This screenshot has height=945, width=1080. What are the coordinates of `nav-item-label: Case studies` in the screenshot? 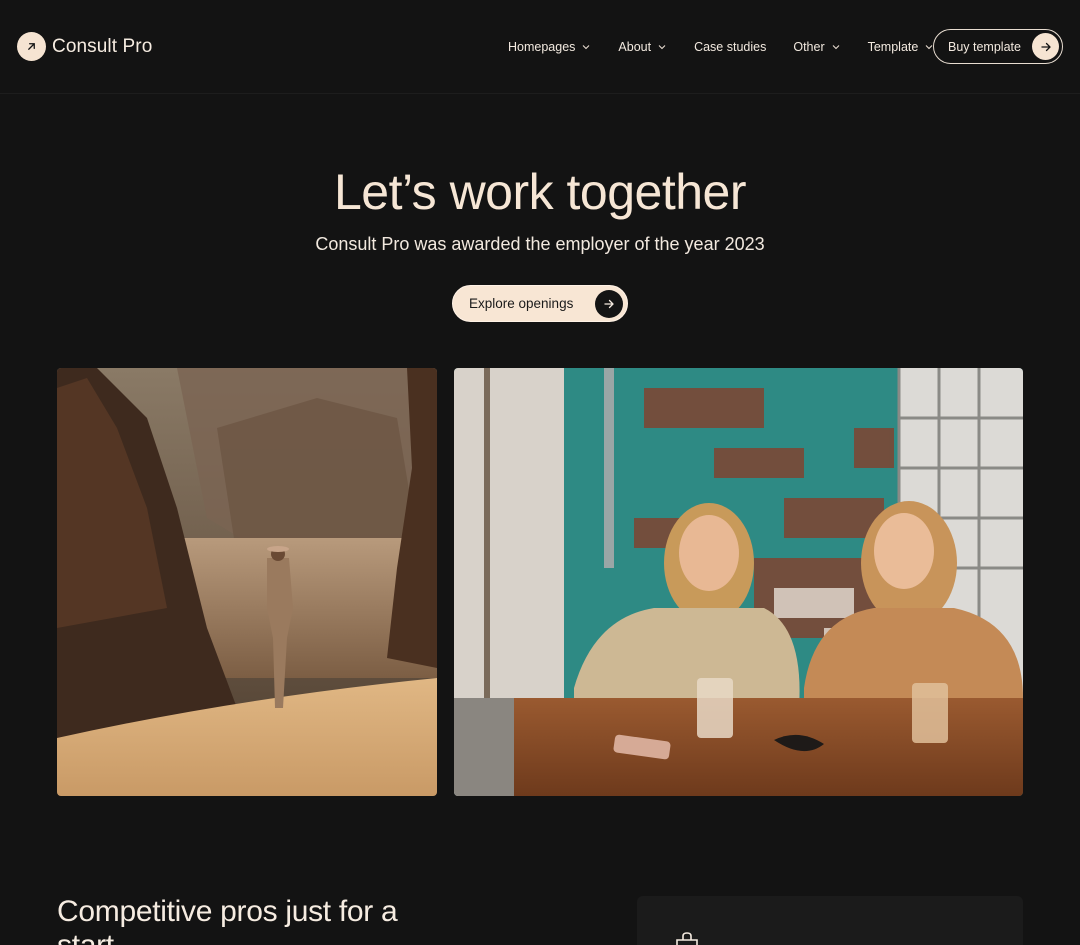 It's located at (730, 47).